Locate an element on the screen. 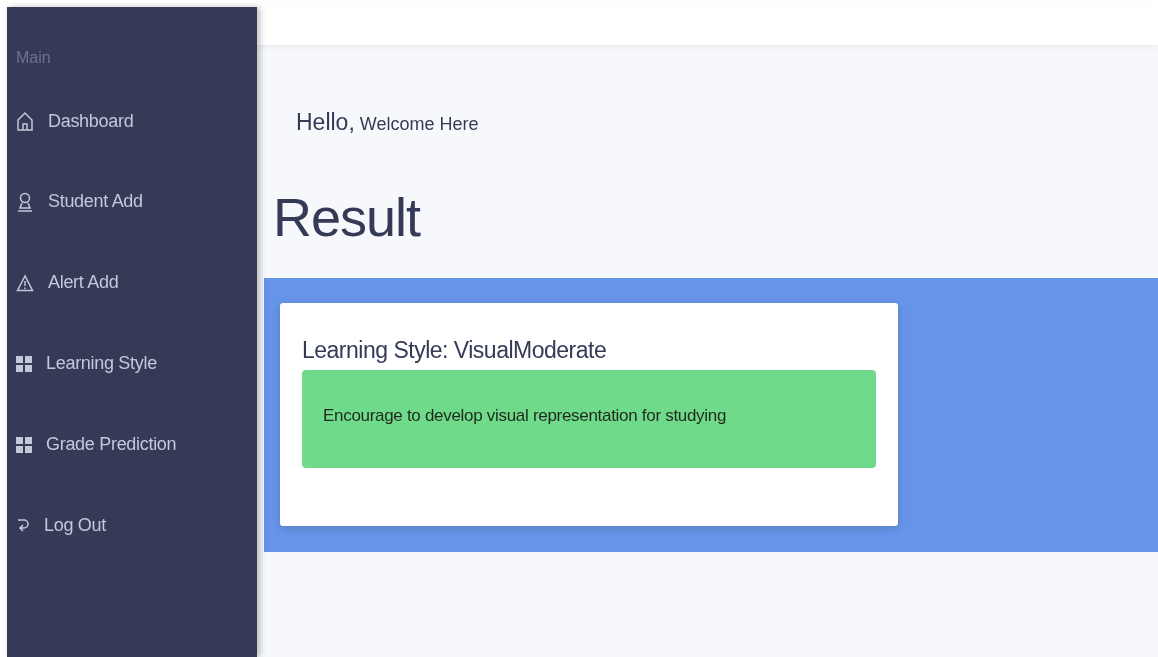 This screenshot has width=1158, height=657. result-title: Learning Style: VisualModerate is located at coordinates (455, 350).